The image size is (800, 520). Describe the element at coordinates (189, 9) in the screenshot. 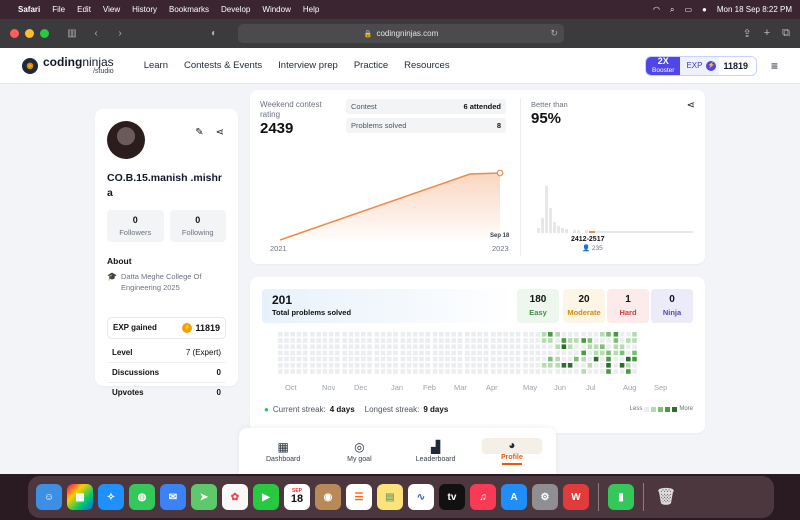

I see `menu-bookmarks: Bookmarks` at that location.